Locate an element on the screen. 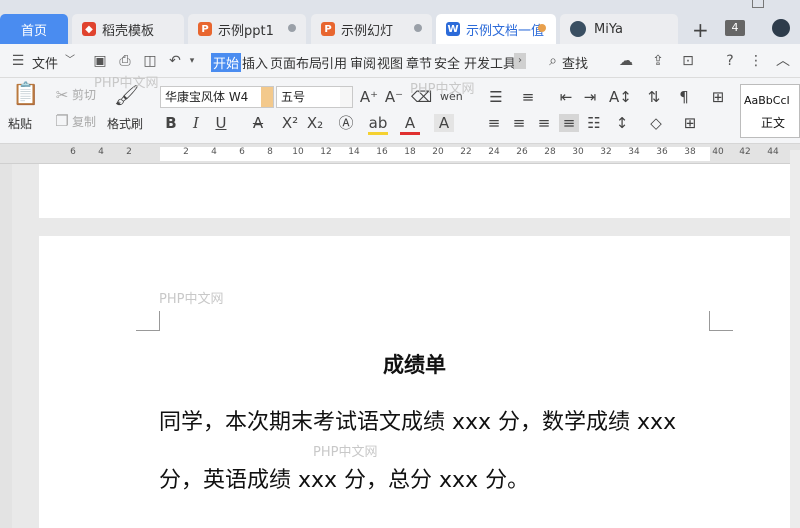  menu-home: 开始 is located at coordinates (226, 62).